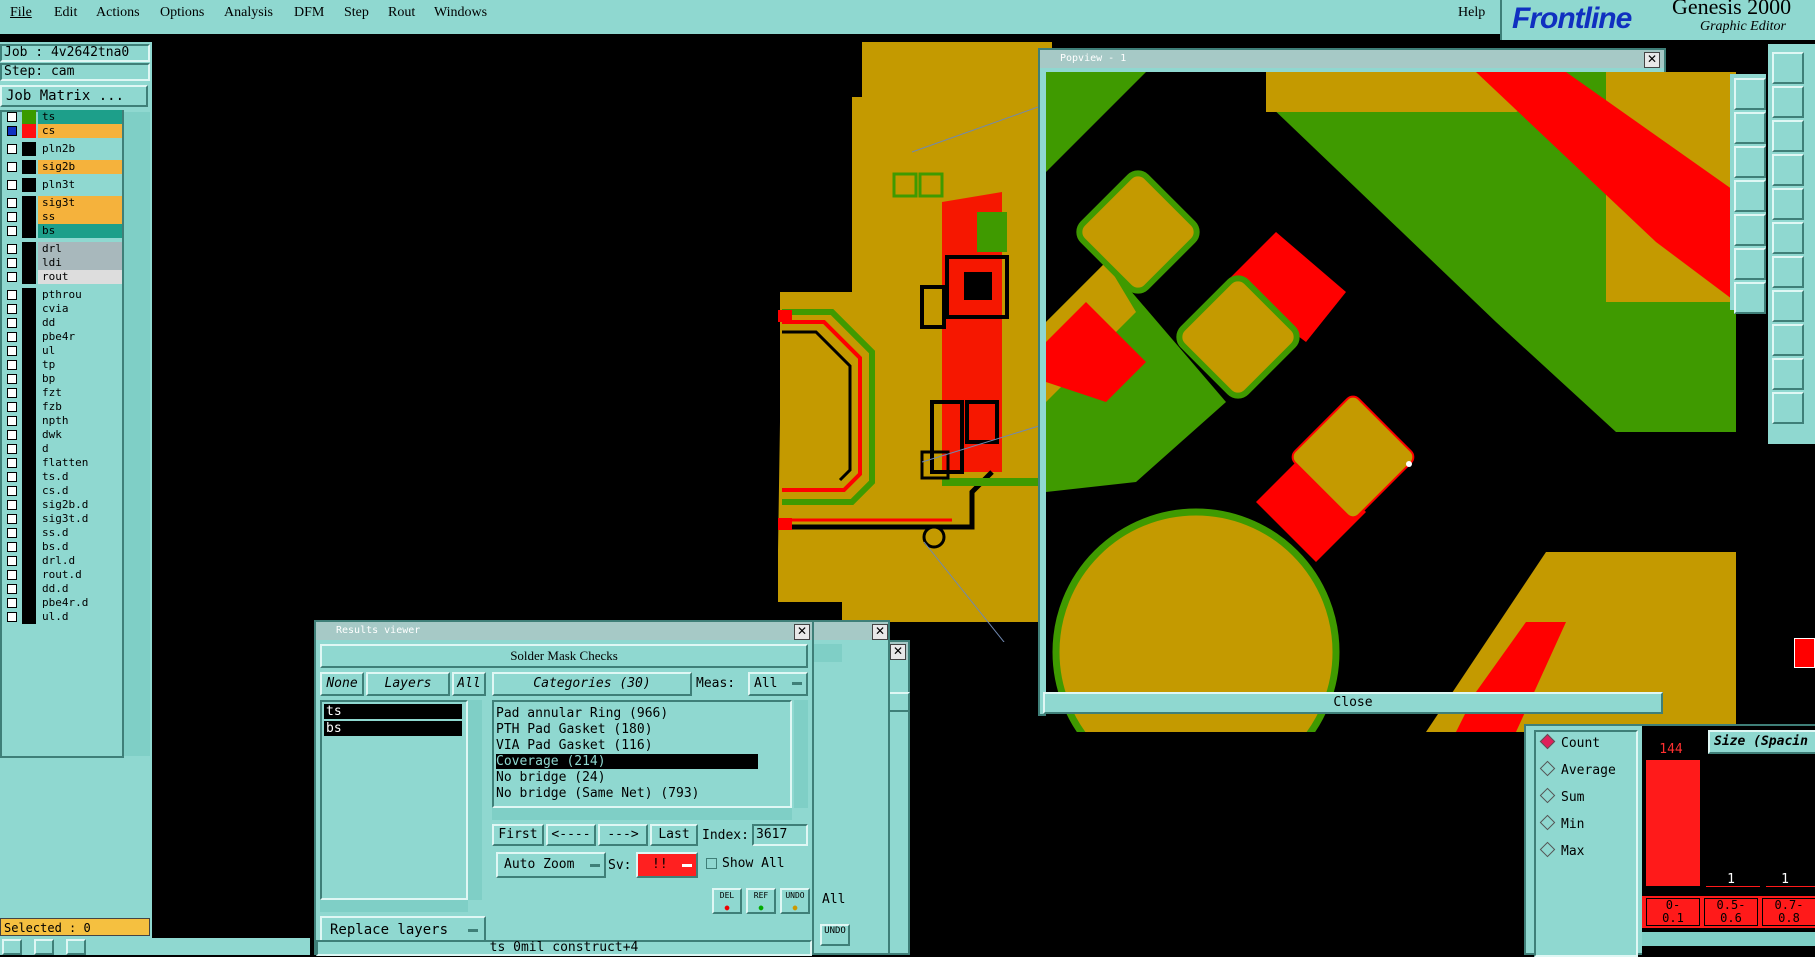 This screenshot has width=1815, height=957. What do you see at coordinates (63, 519) in the screenshot?
I see `layer-row: sig3t.d` at bounding box center [63, 519].